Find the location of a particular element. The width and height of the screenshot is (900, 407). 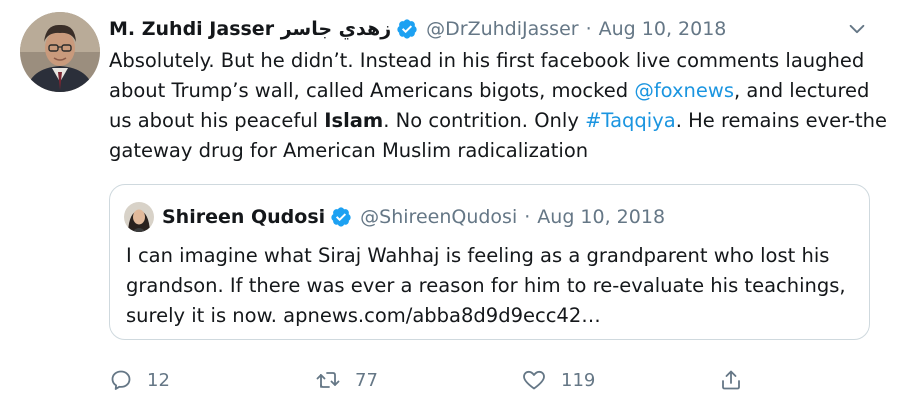

like-count: 119 is located at coordinates (578, 380).